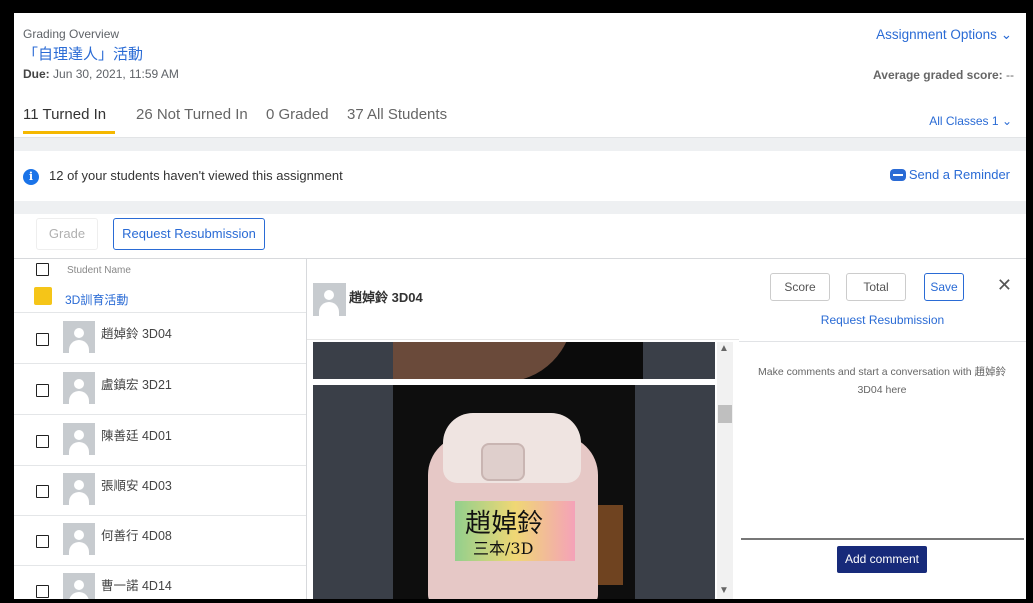  What do you see at coordinates (69, 132) in the screenshot?
I see `active-tab-indicator` at bounding box center [69, 132].